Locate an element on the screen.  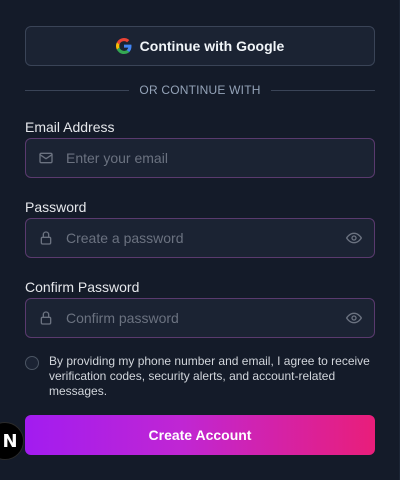
divider-line-left is located at coordinates (77, 90).